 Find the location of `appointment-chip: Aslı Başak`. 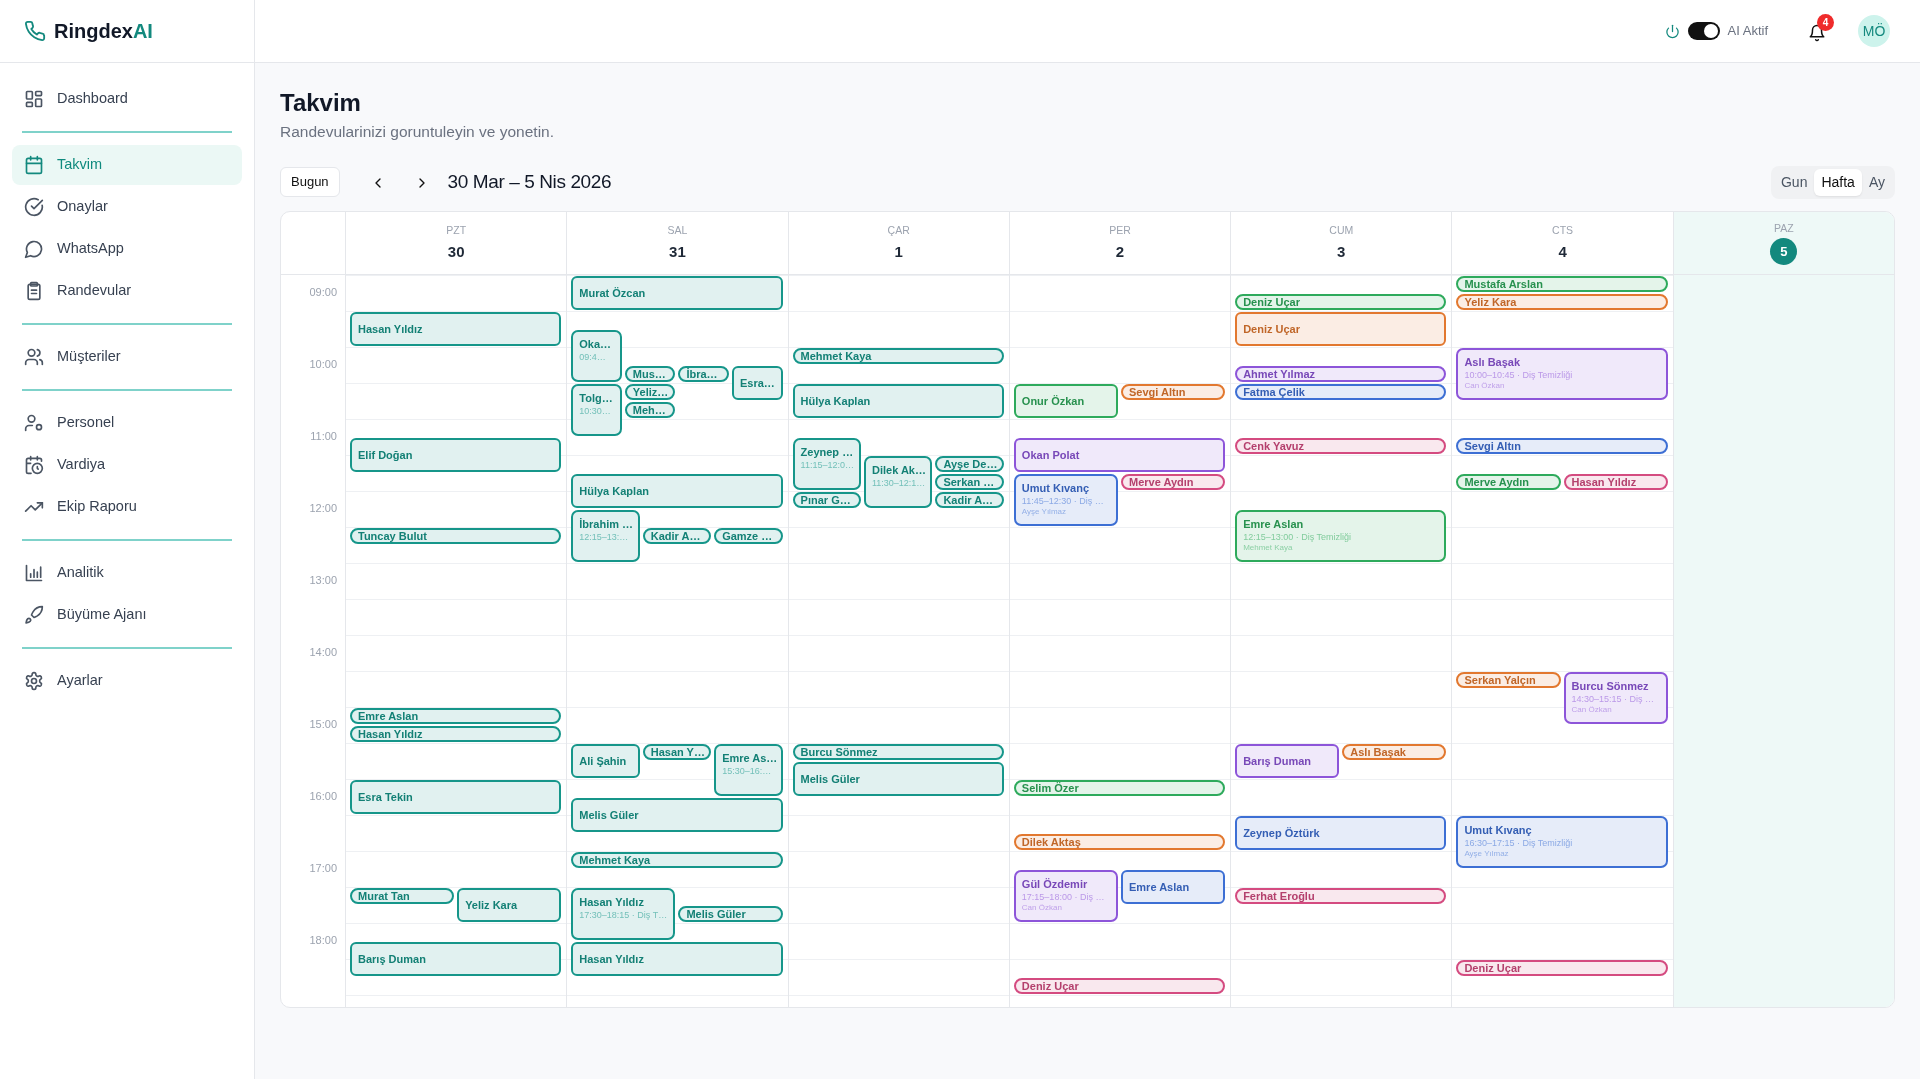

appointment-chip: Aslı Başak is located at coordinates (1394, 752).